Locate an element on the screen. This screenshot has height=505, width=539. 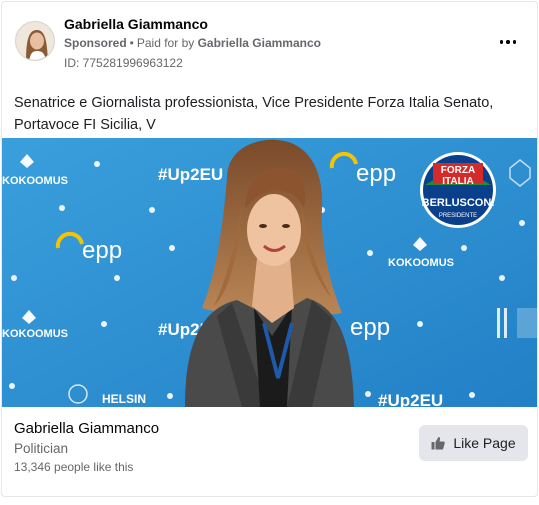
like-page-label: Like Page is located at coordinates (484, 443).